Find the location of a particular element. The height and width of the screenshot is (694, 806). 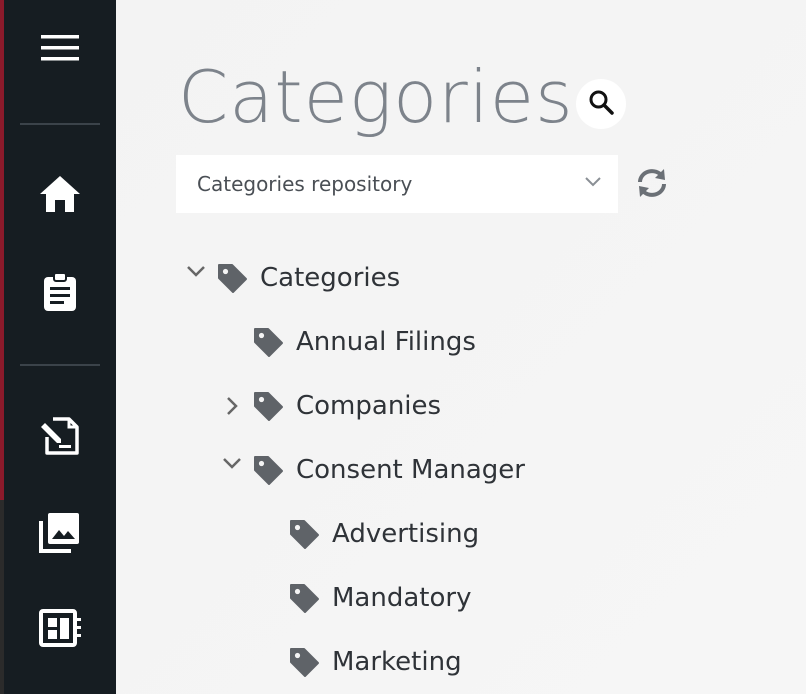

repository-select: Categories repository is located at coordinates (397, 184).